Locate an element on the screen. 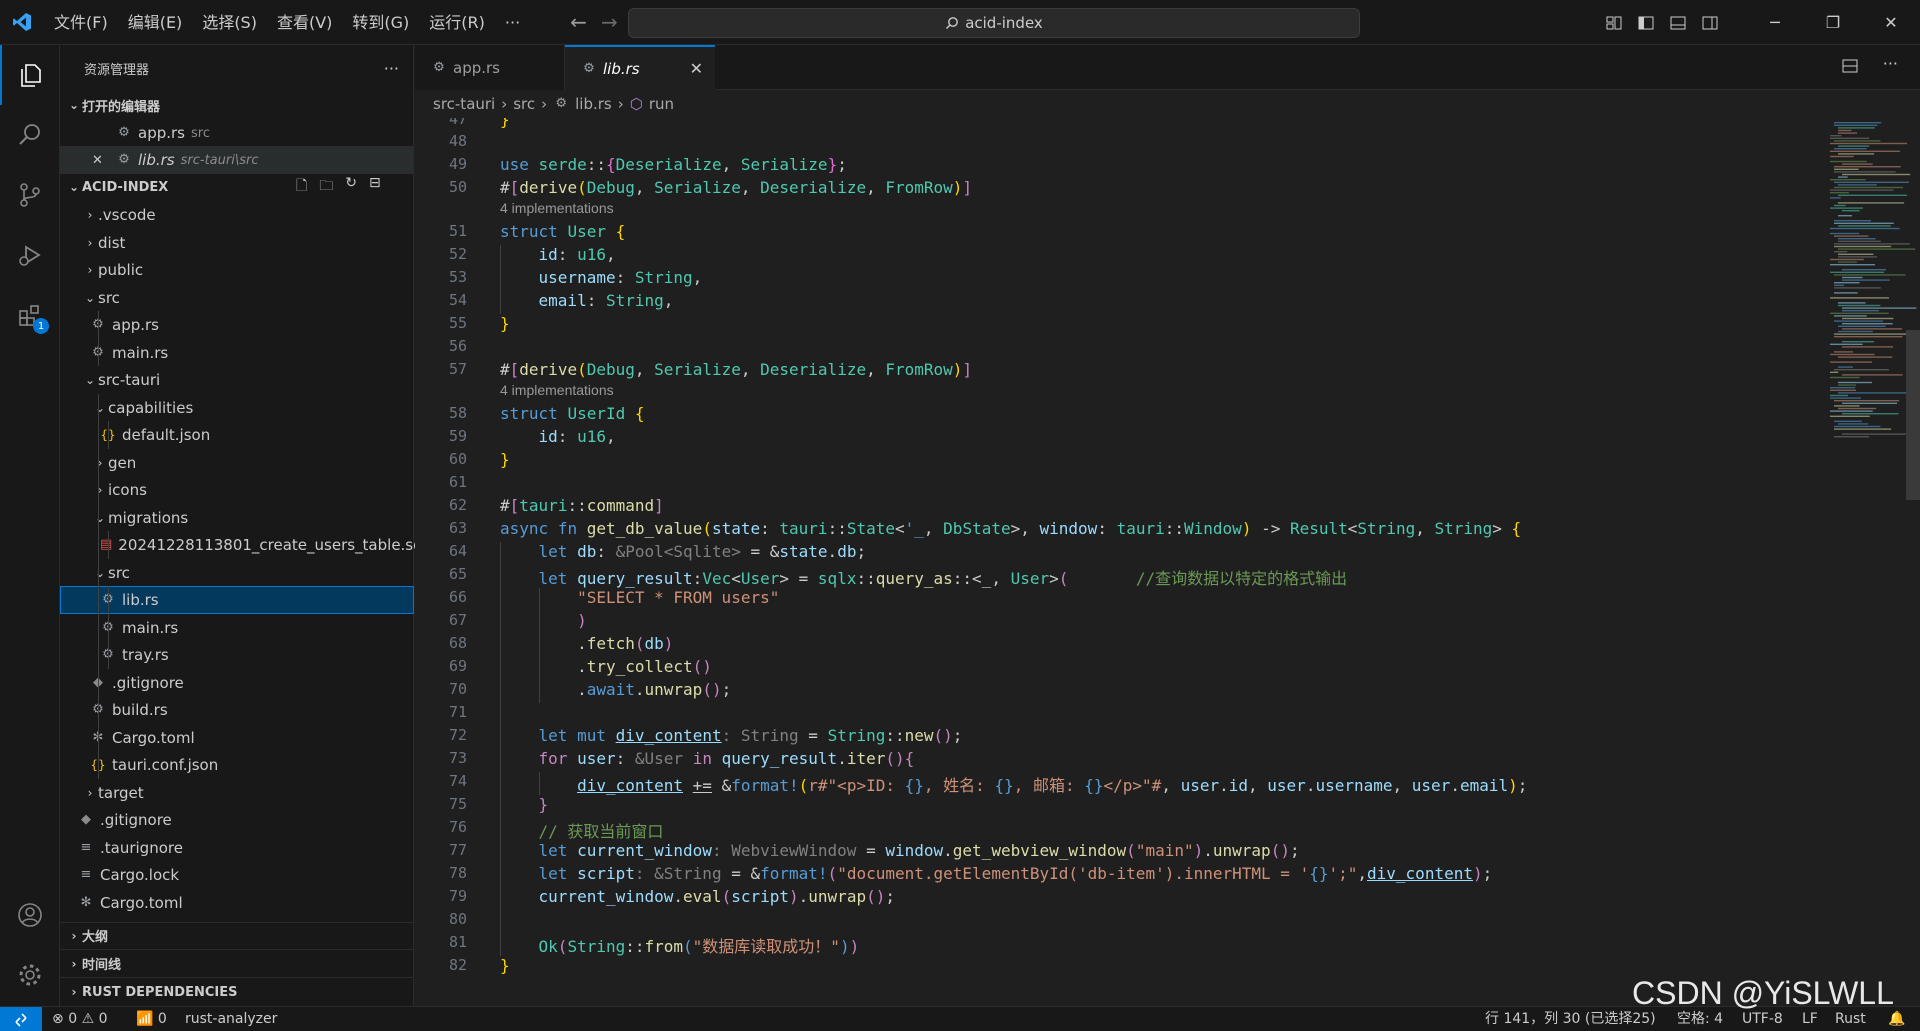 The height and width of the screenshot is (1031, 1920). code-line: .fetch(db) is located at coordinates (587, 643).